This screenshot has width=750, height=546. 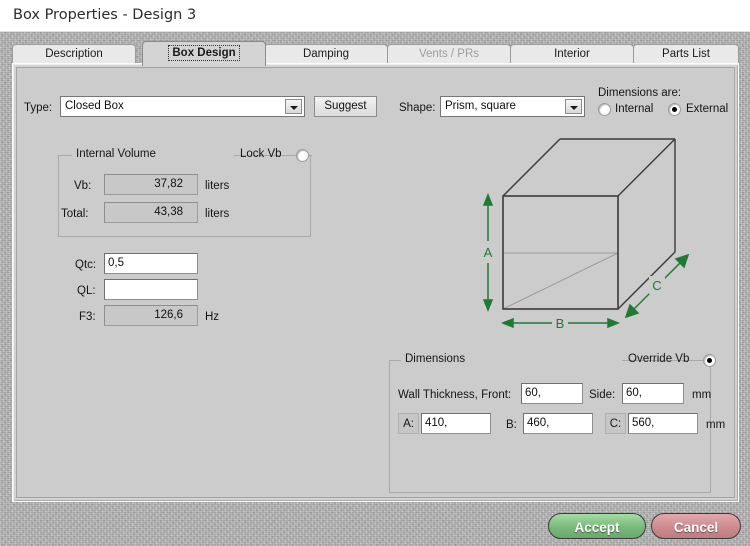 I want to click on tab-description-label: Description, so click(x=74, y=54).